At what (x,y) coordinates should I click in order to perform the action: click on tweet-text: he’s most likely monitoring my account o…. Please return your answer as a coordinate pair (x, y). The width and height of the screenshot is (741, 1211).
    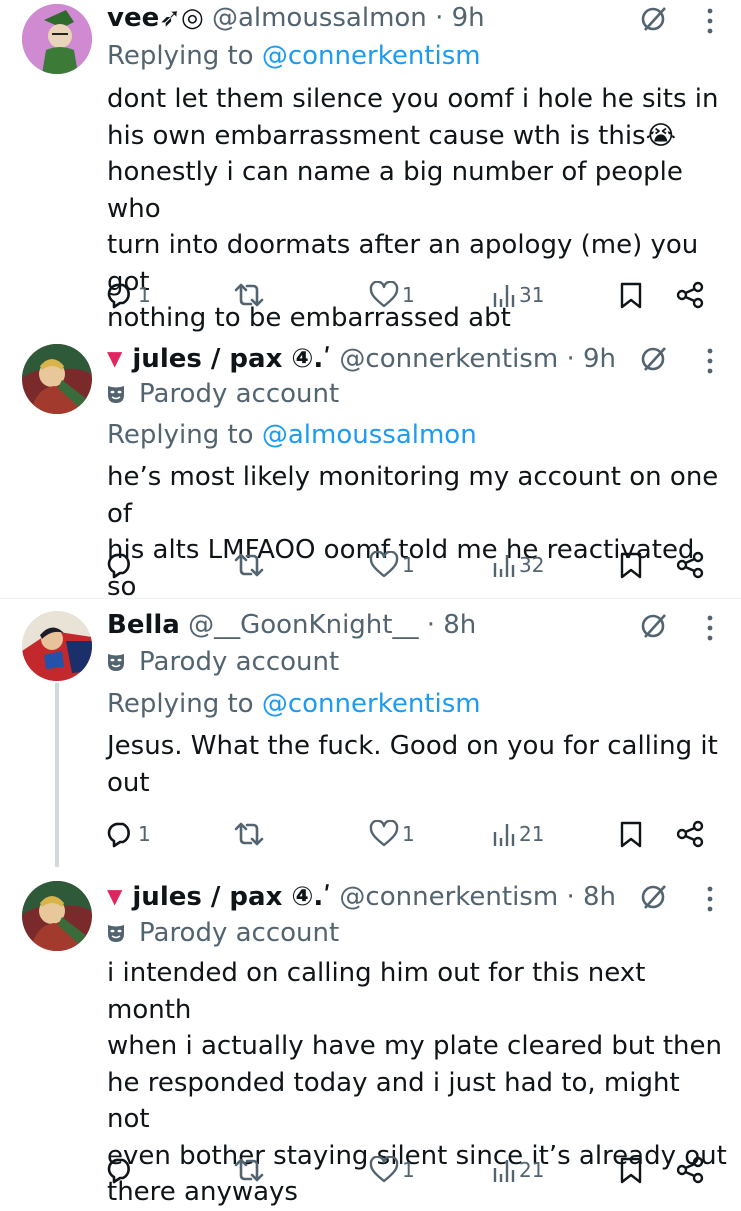
    Looking at the image, I should click on (413, 532).